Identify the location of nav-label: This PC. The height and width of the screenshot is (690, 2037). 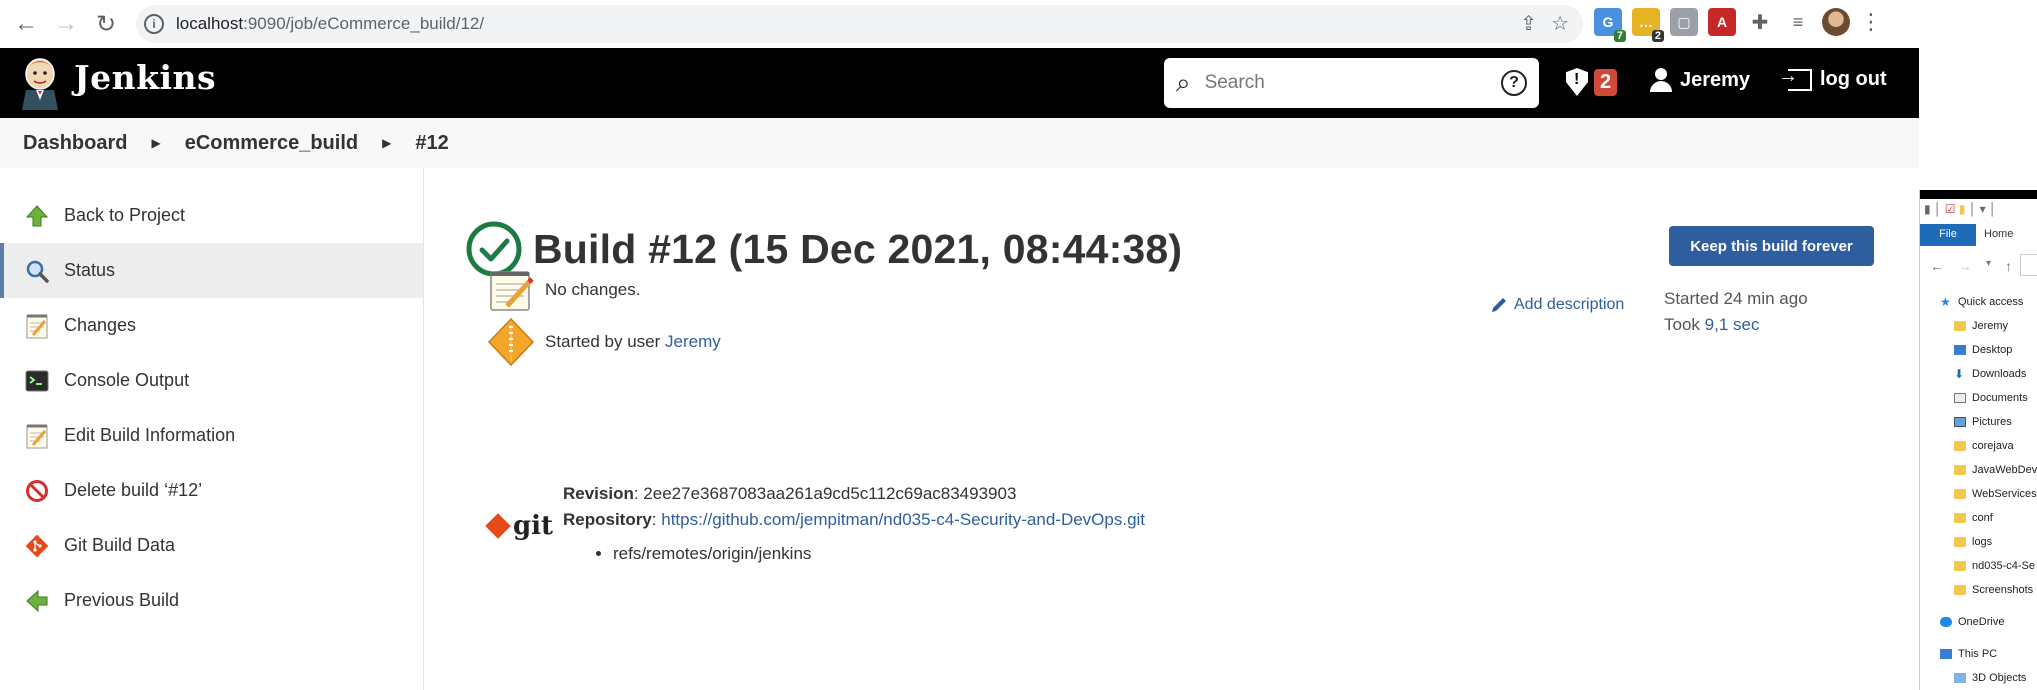
(1978, 654).